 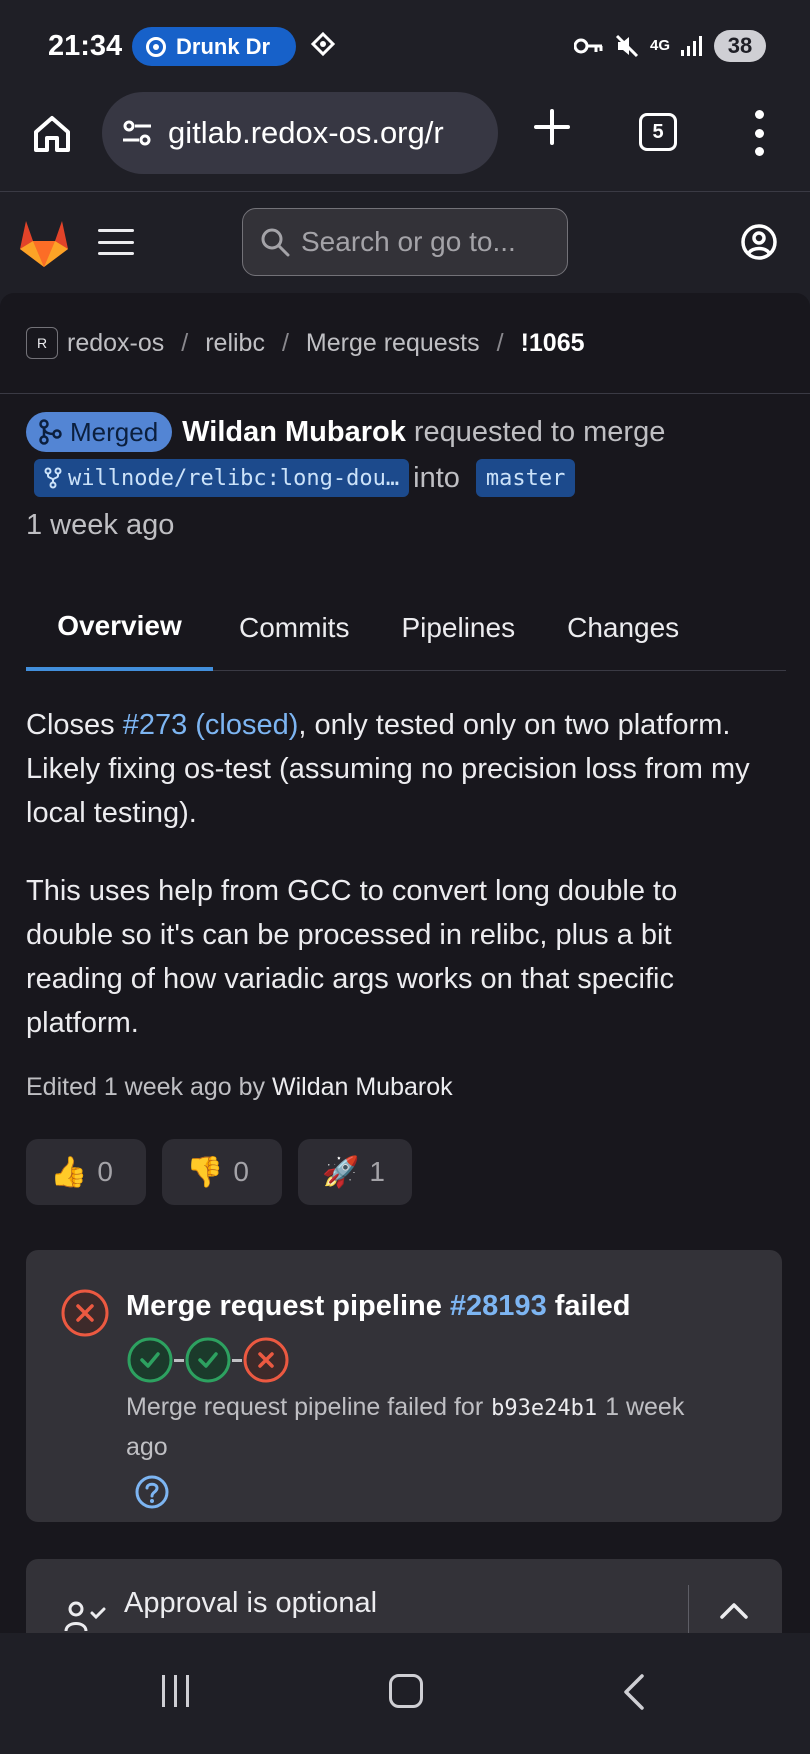 I want to click on pipeline-title: Merge request pipeline #28193 failed, so click(x=378, y=1306).